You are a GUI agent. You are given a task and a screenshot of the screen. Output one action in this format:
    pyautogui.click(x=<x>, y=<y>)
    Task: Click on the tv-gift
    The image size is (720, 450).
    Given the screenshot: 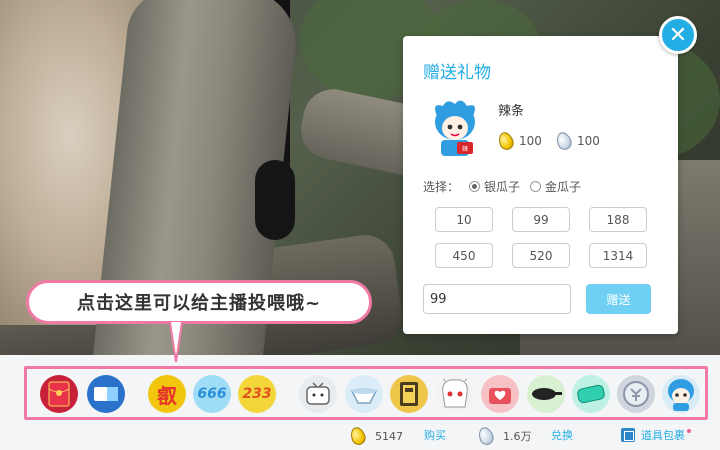 What is the action you would take?
    pyautogui.click(x=318, y=394)
    